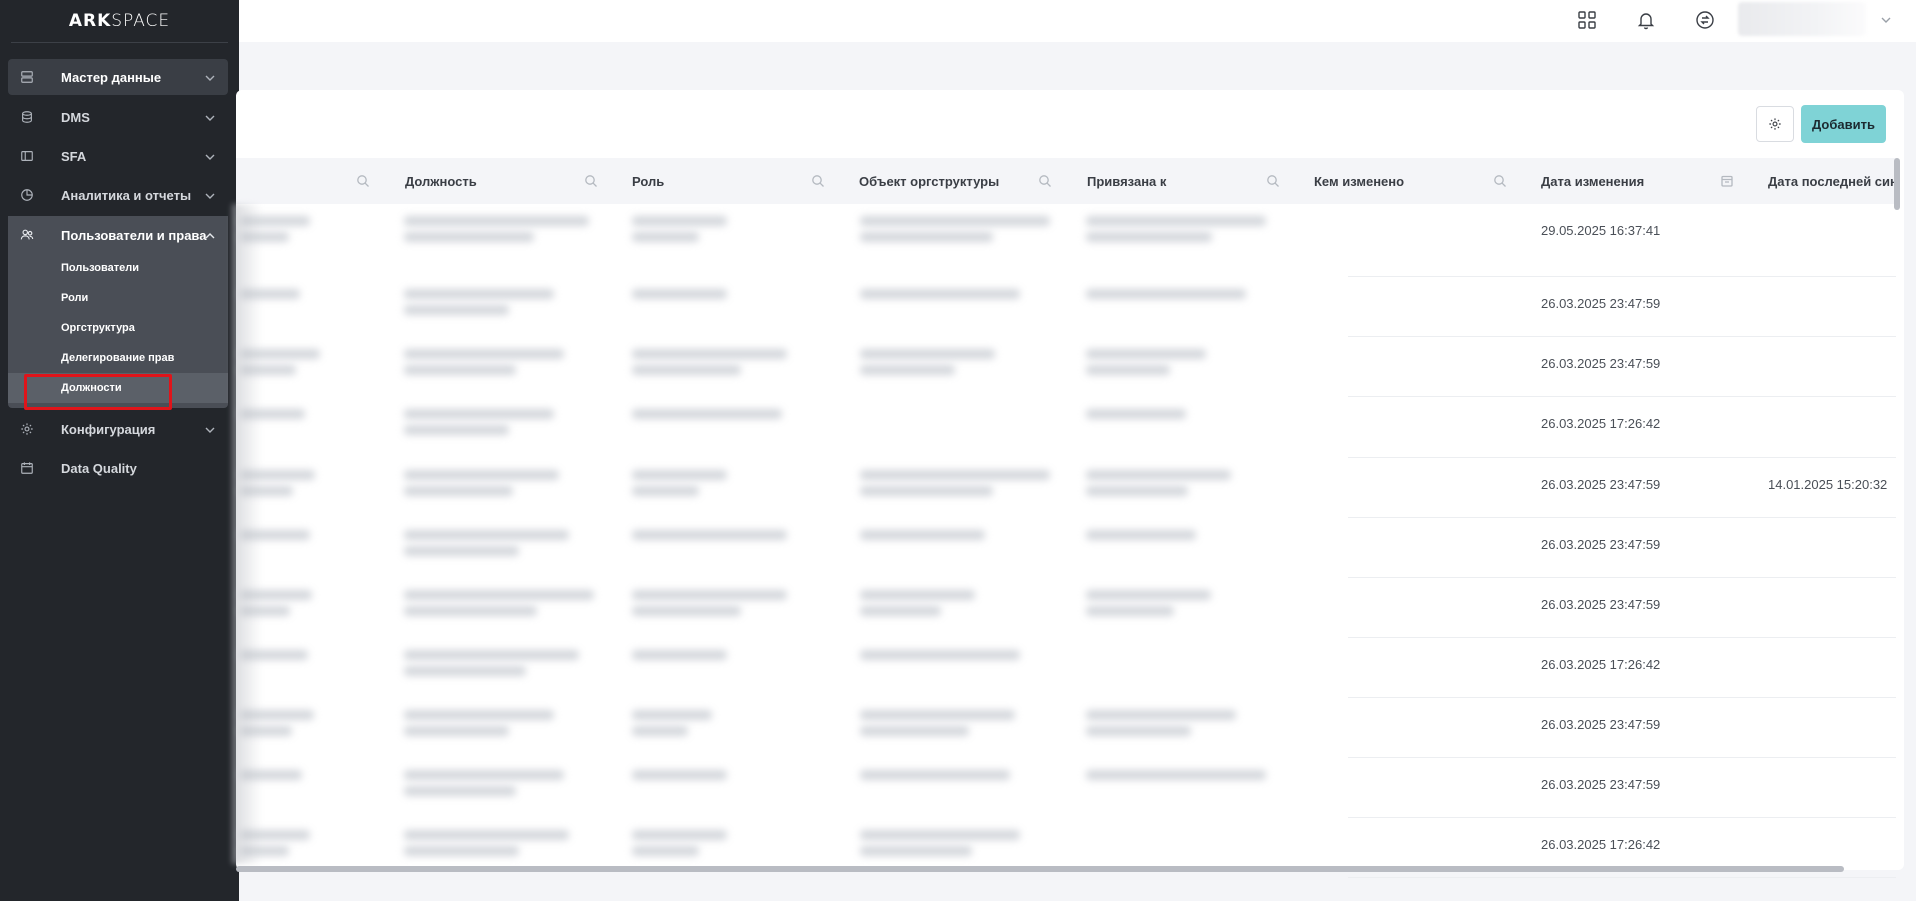 Image resolution: width=1916 pixels, height=901 pixels. What do you see at coordinates (1646, 20) in the screenshot?
I see `bell-icon` at bounding box center [1646, 20].